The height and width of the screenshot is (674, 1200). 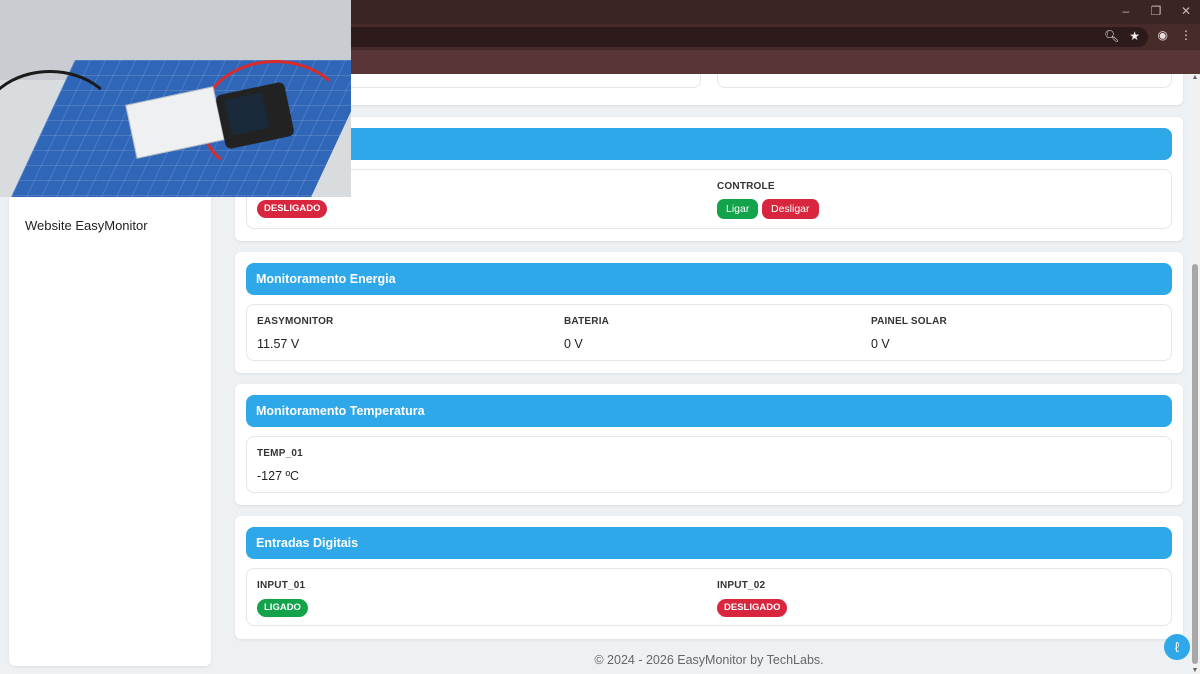 I want to click on ligar-button: Ligar, so click(x=738, y=209).